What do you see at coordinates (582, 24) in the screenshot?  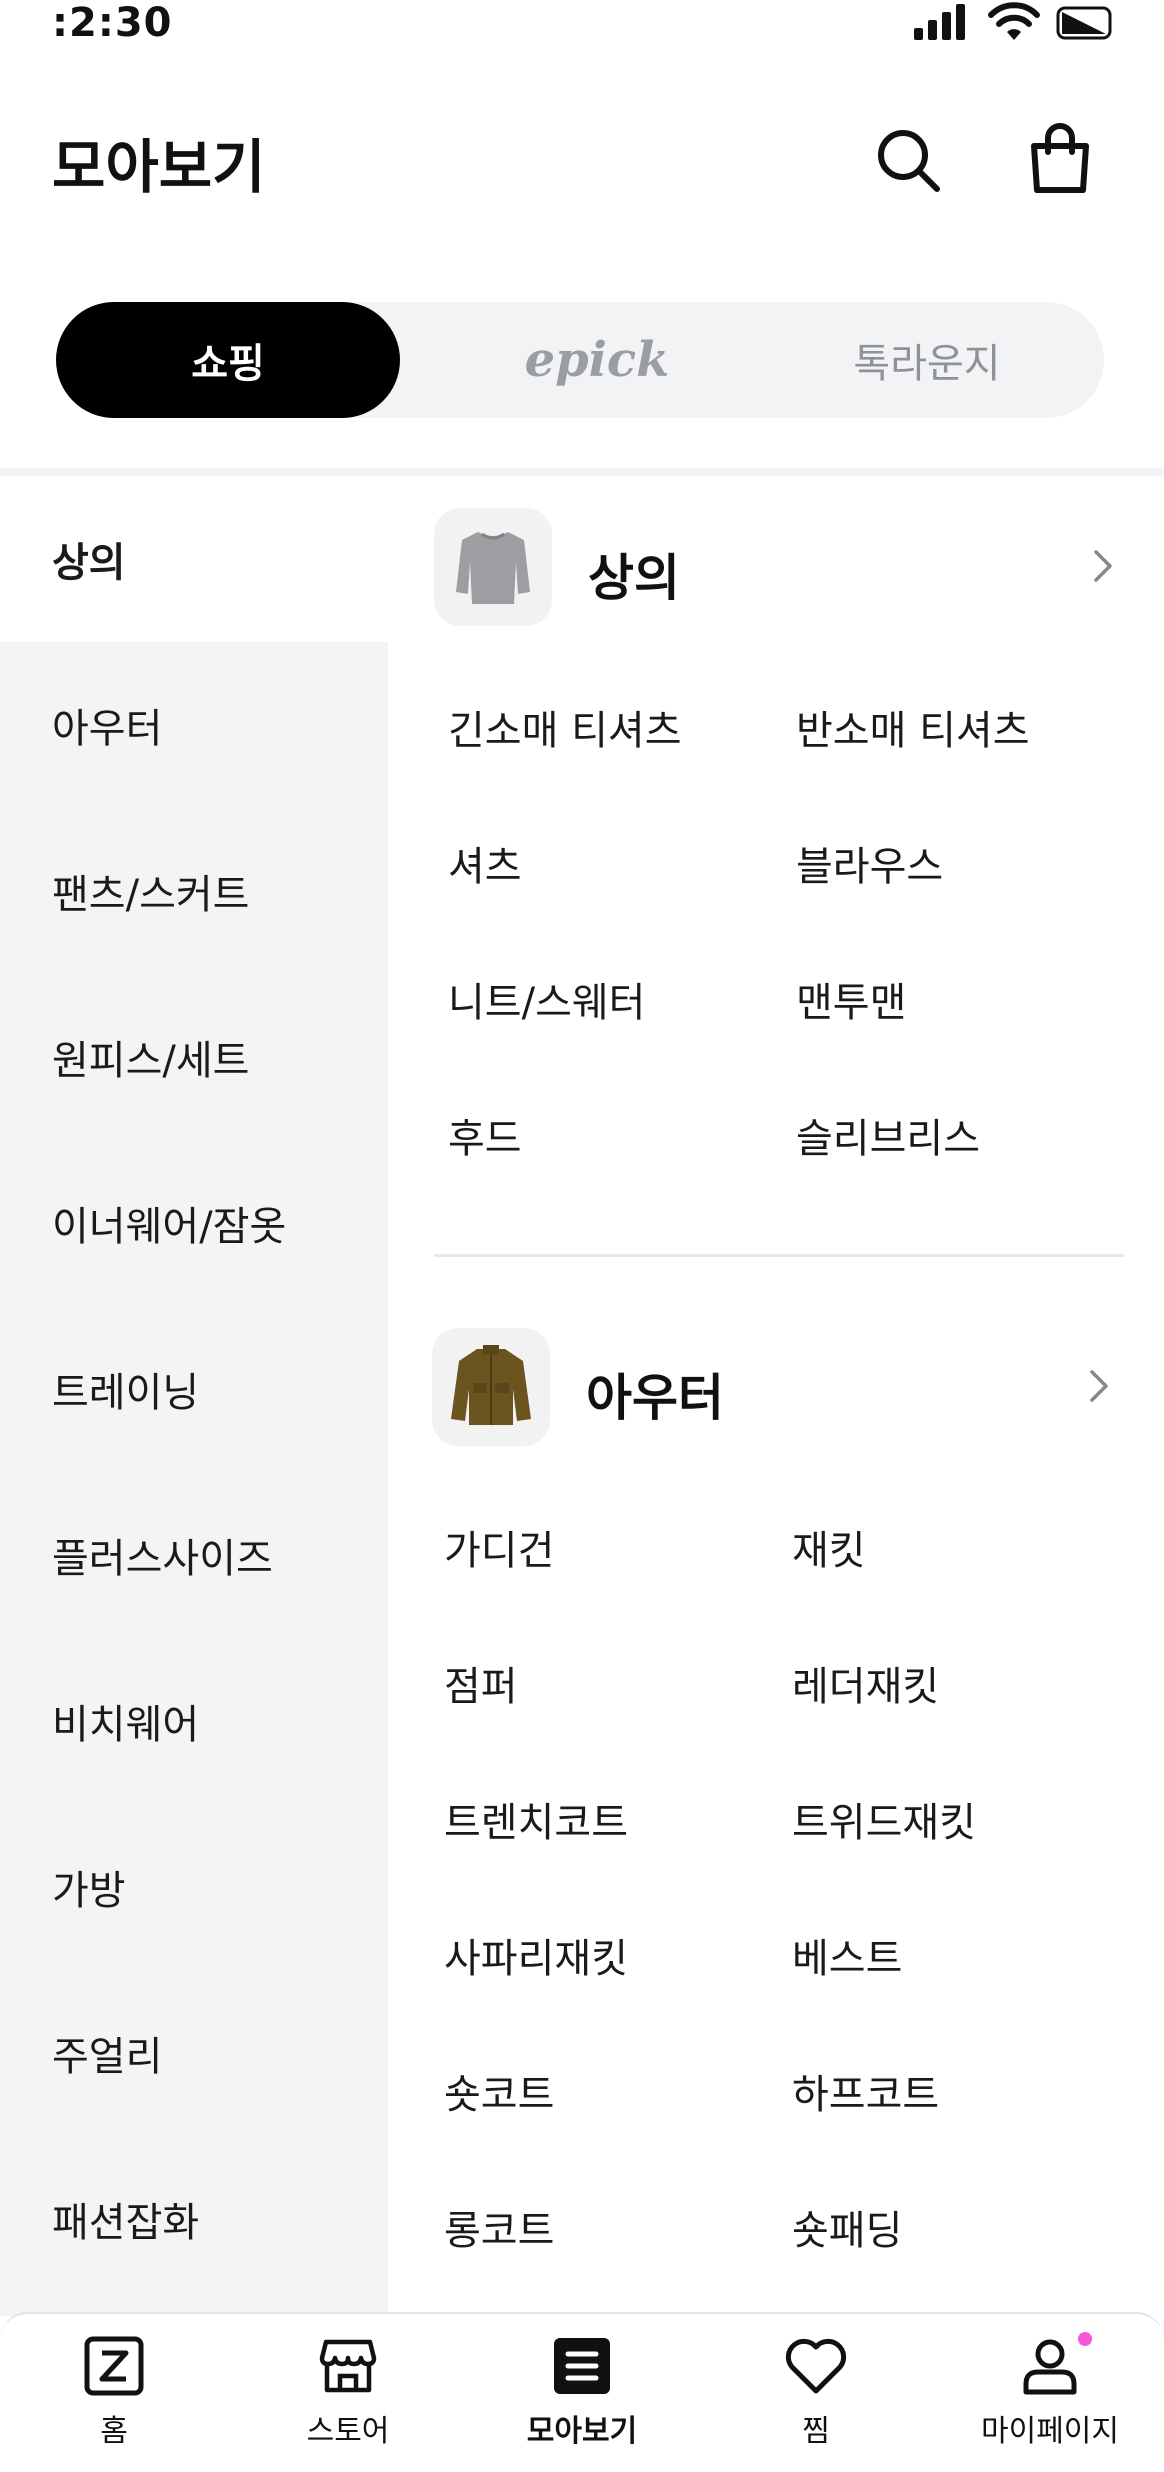 I see `status-bar: :2:30` at bounding box center [582, 24].